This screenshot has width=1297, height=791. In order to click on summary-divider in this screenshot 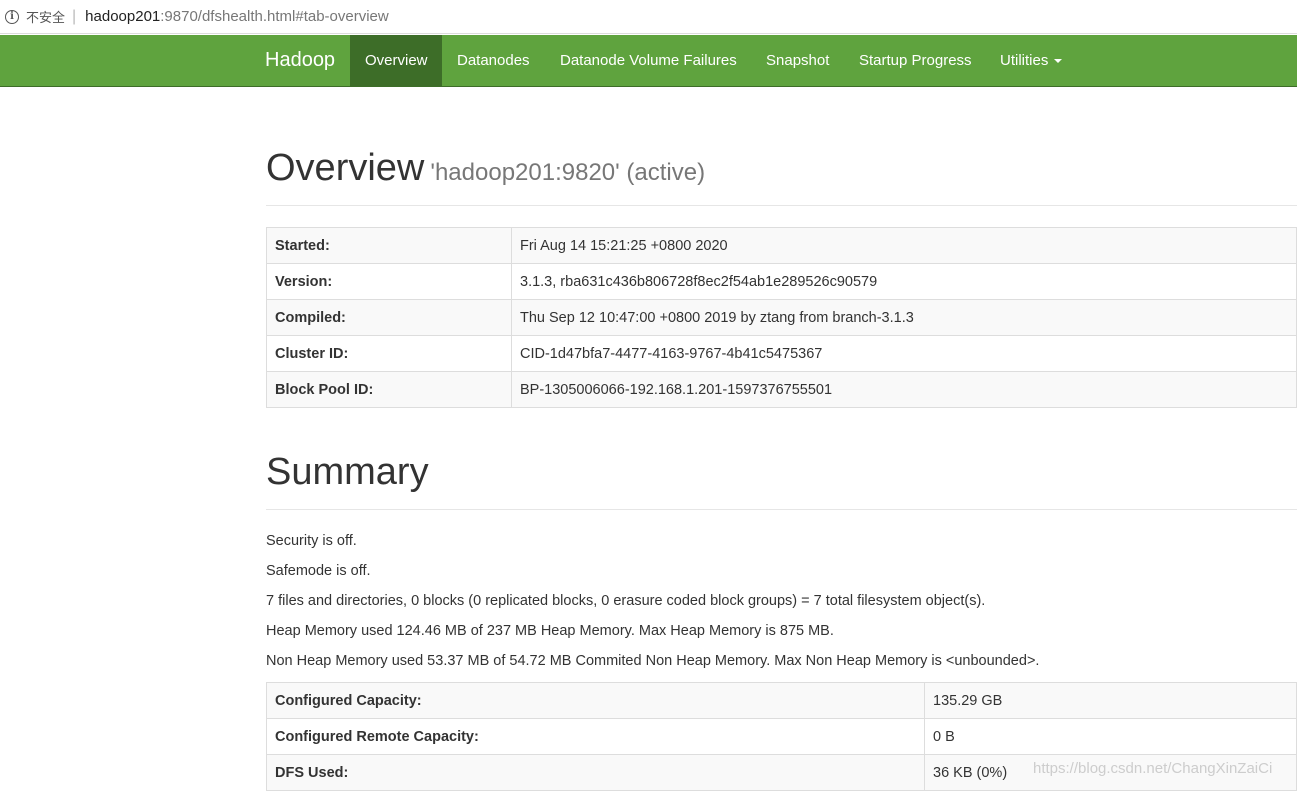, I will do `click(781, 509)`.